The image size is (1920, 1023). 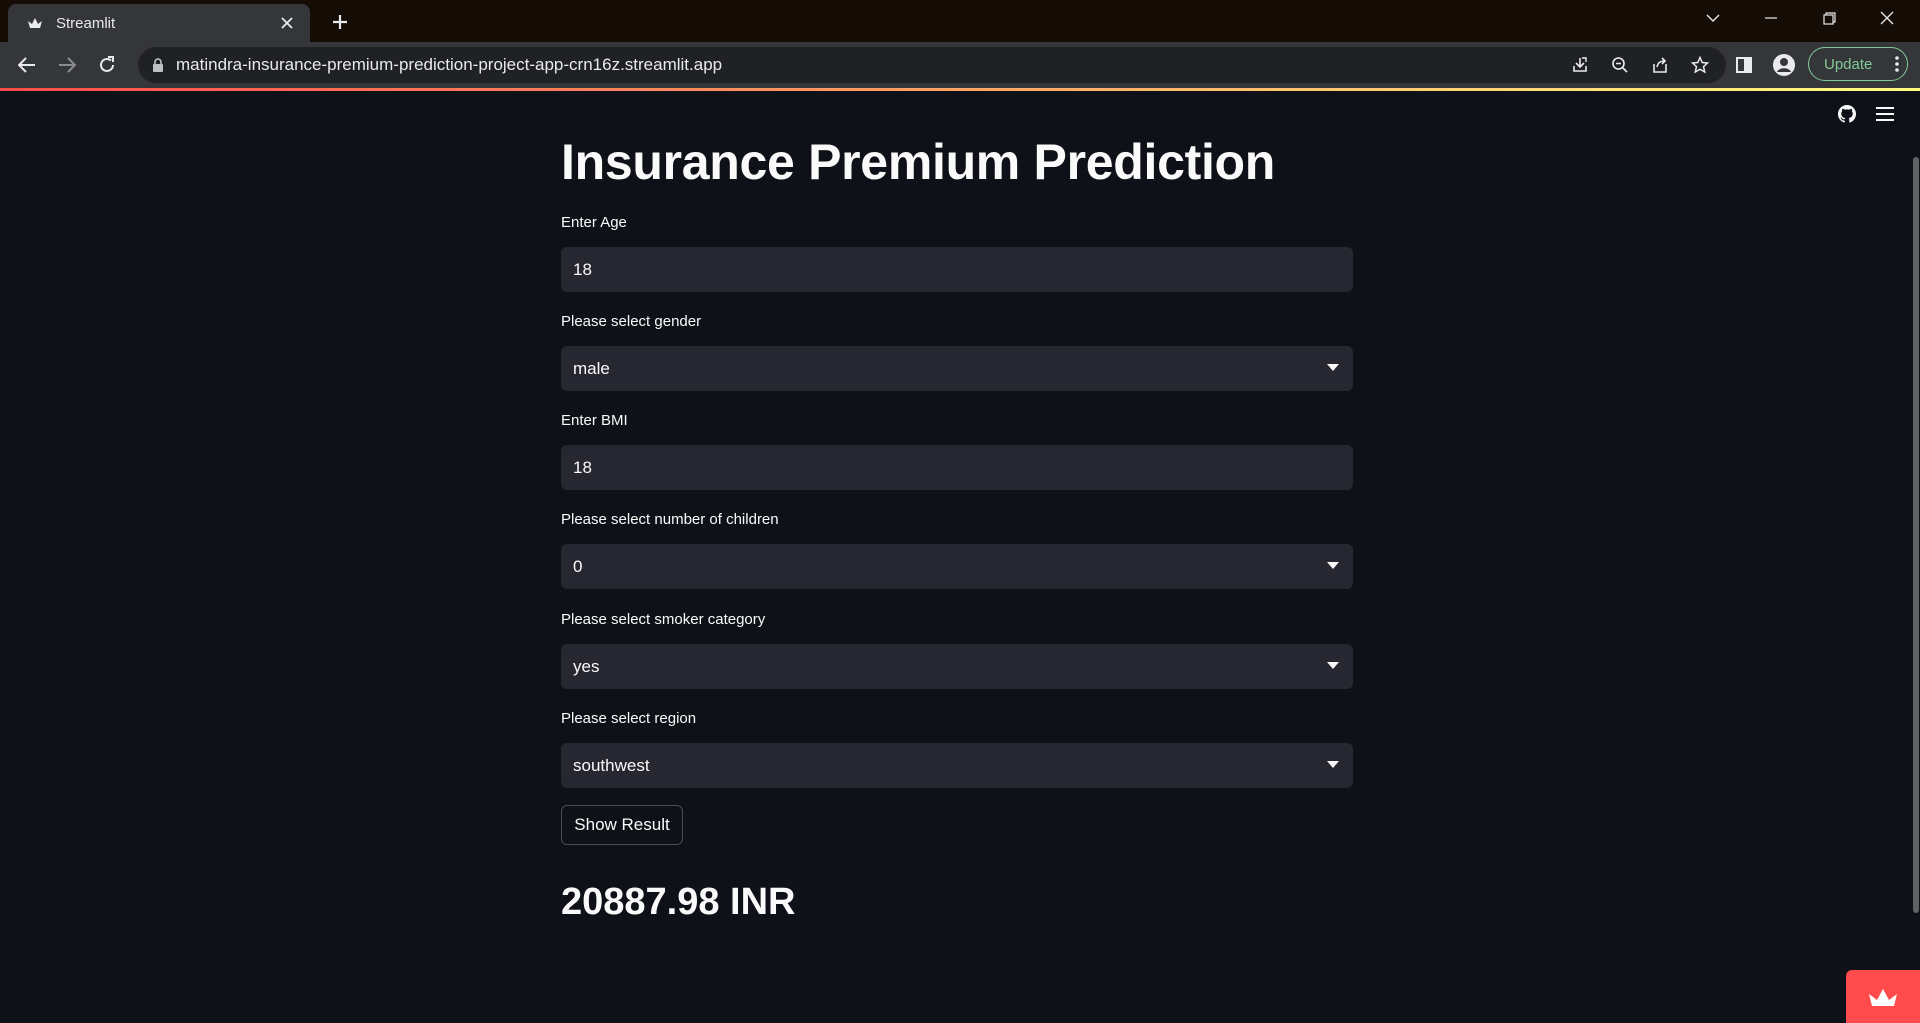 I want to click on prediction-result: 20887.98 INR, so click(x=678, y=902).